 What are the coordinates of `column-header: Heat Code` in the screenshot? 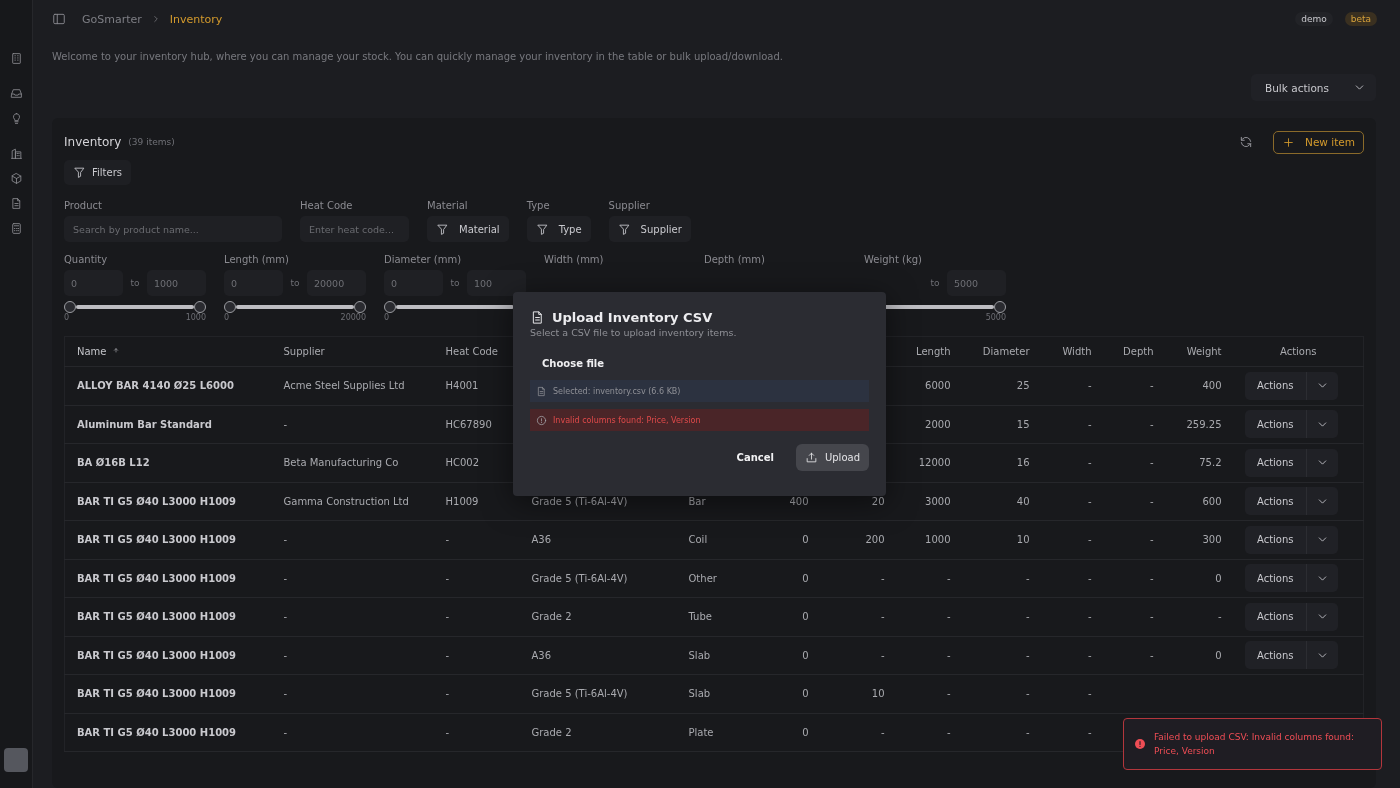 It's located at (471, 351).